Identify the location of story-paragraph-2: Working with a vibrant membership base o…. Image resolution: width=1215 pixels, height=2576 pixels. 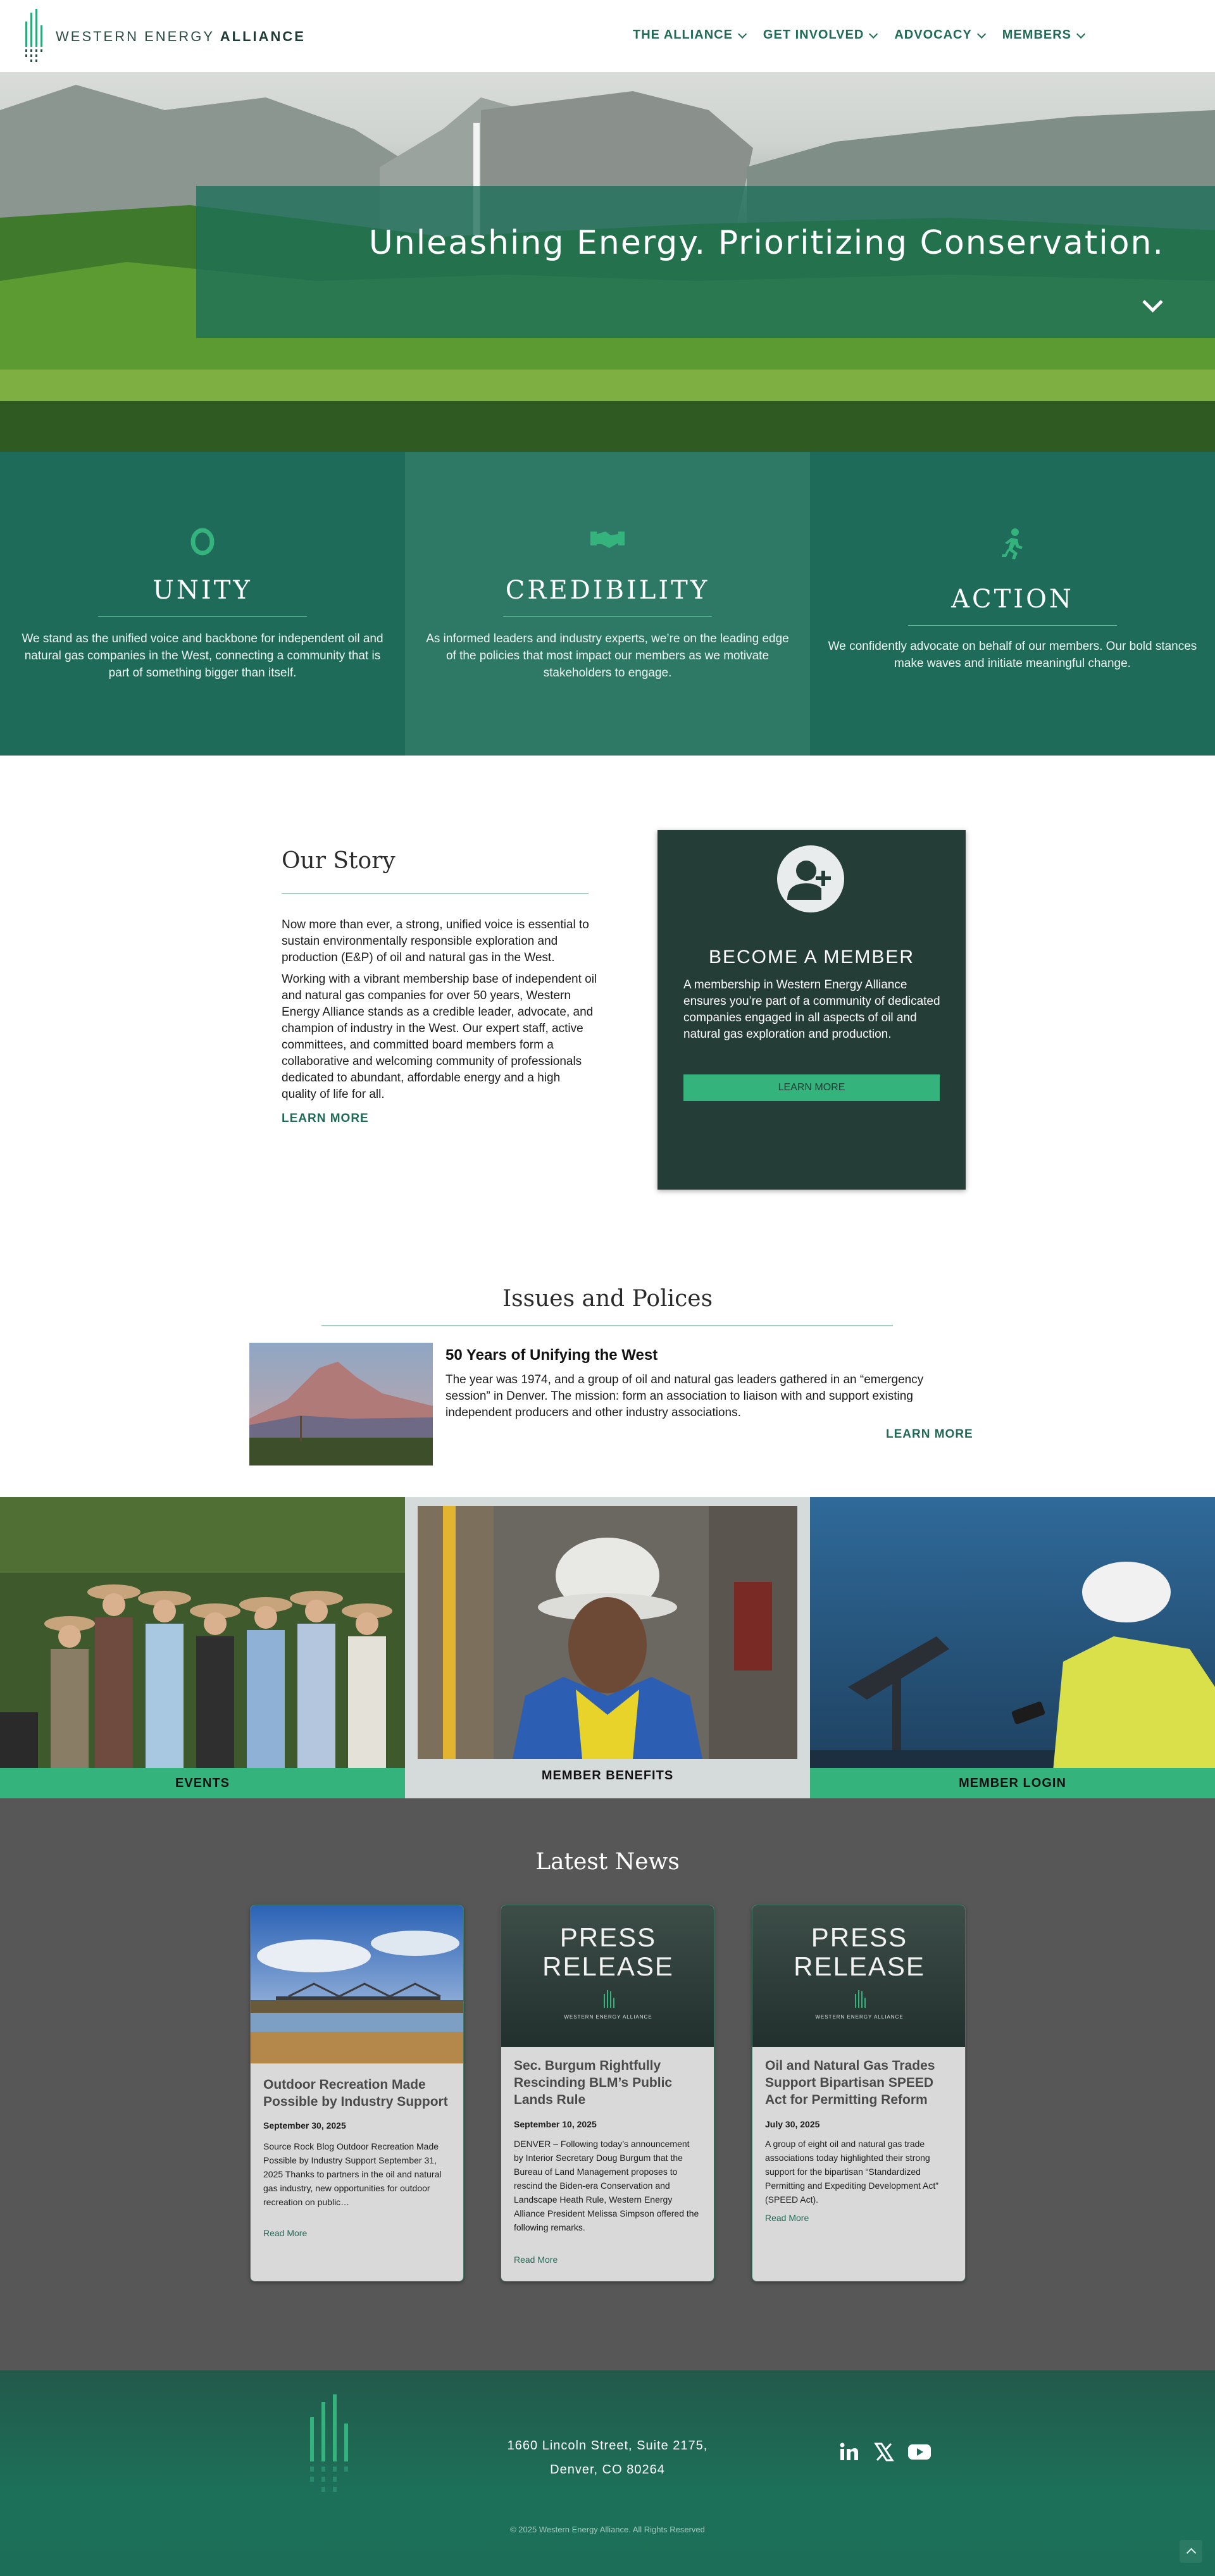
(439, 1037).